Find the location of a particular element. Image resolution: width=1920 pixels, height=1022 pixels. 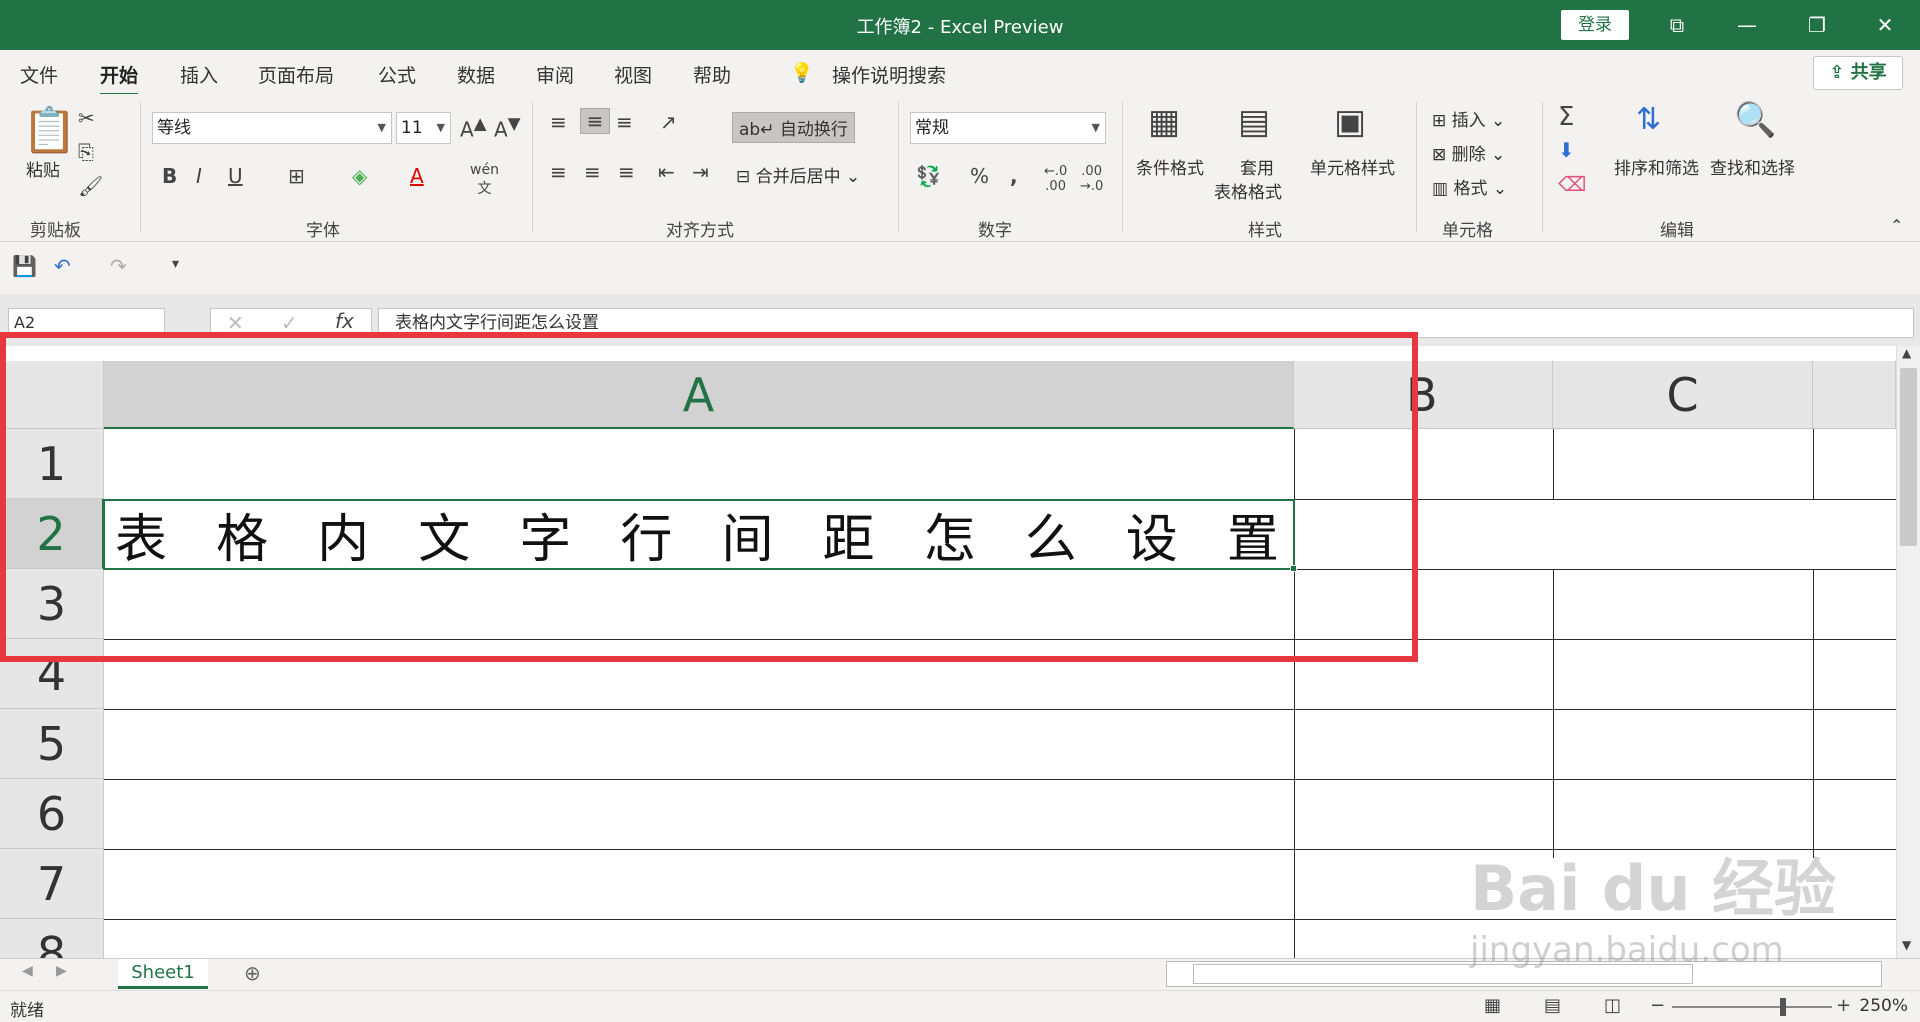

share-button: ⇪ 共享 is located at coordinates (1858, 73).